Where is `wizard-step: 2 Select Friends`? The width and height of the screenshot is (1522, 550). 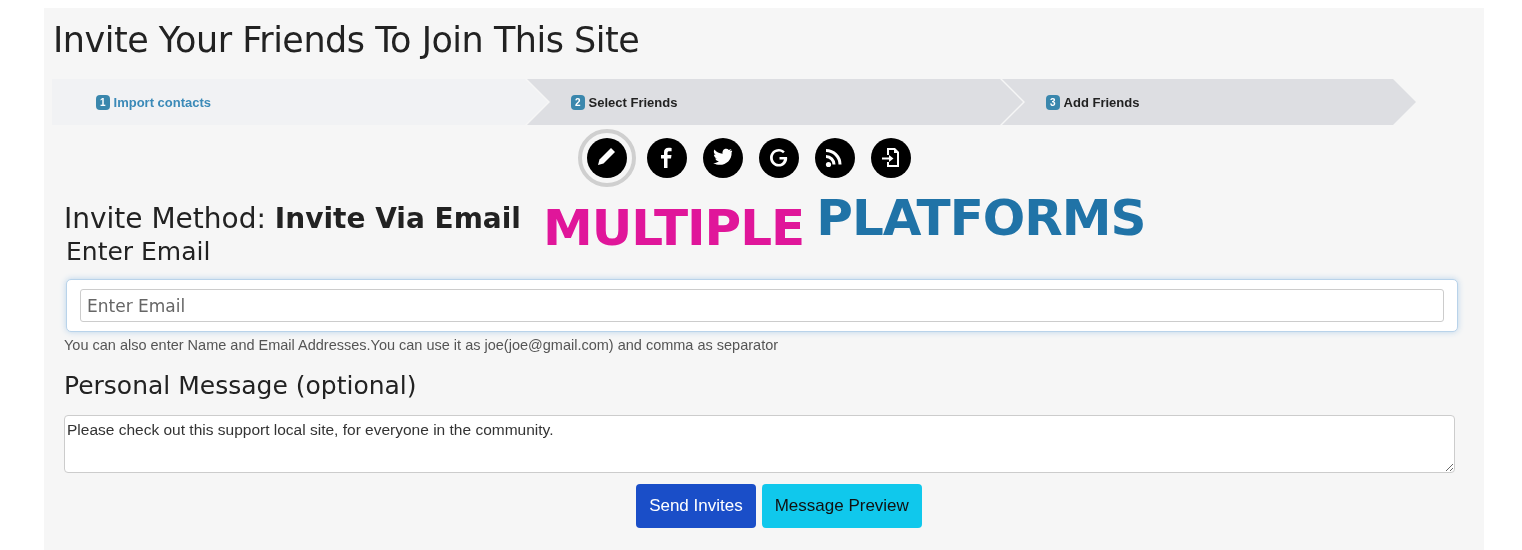
wizard-step: 2 Select Friends is located at coordinates (775, 102).